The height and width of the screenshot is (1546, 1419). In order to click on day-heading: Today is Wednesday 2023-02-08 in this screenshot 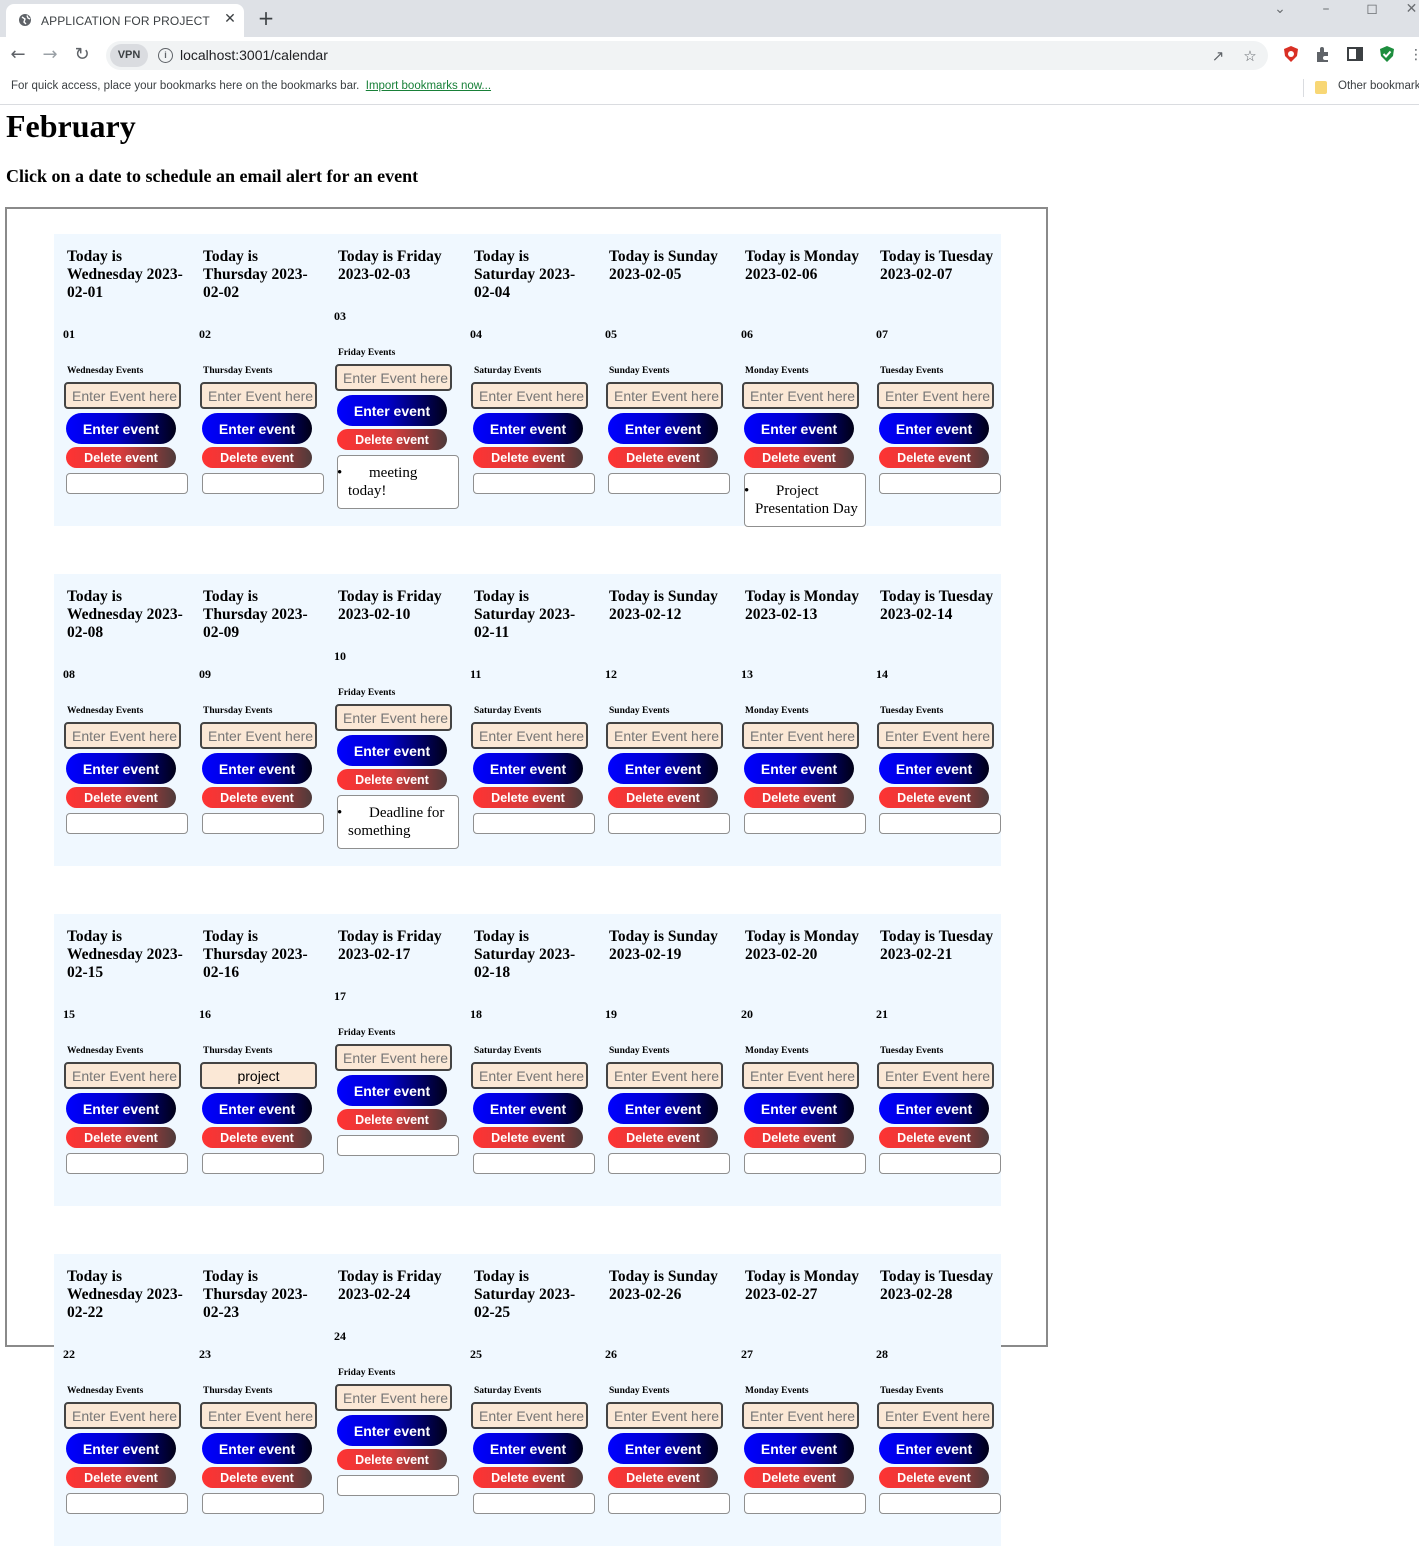, I will do `click(126, 615)`.